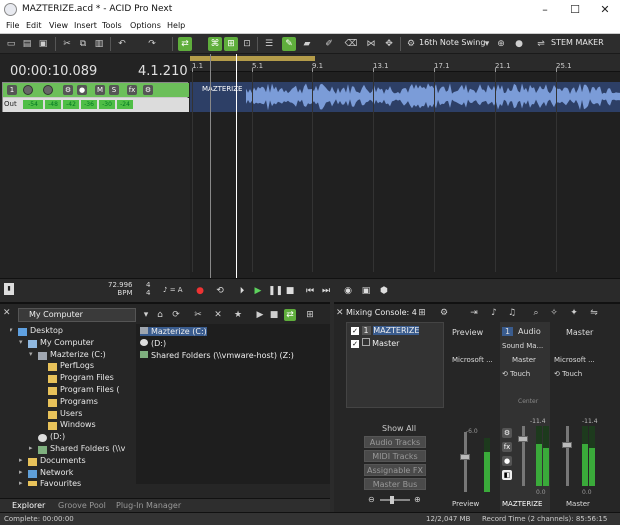  I want to click on mixer-layout-icon: ⊞, so click(422, 313).